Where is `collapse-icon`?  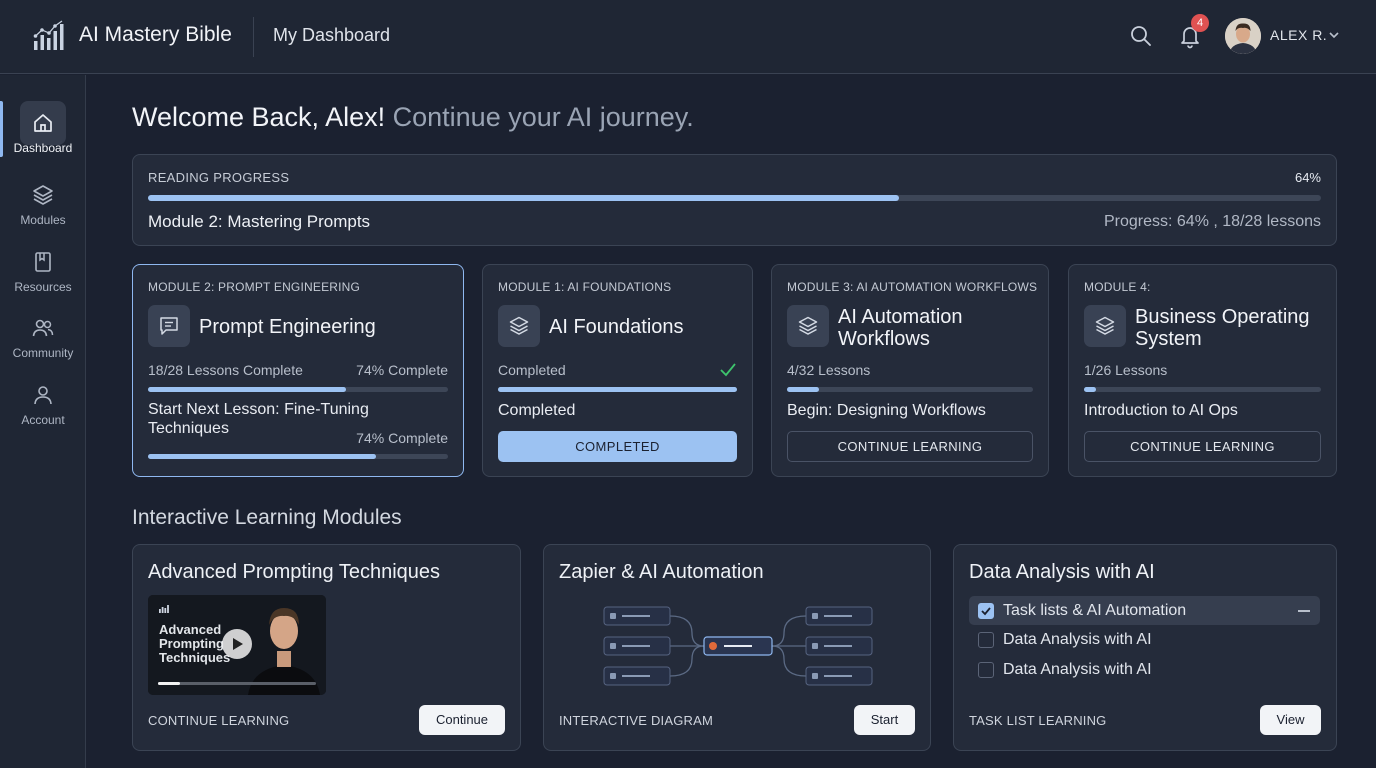
collapse-icon is located at coordinates (1304, 611).